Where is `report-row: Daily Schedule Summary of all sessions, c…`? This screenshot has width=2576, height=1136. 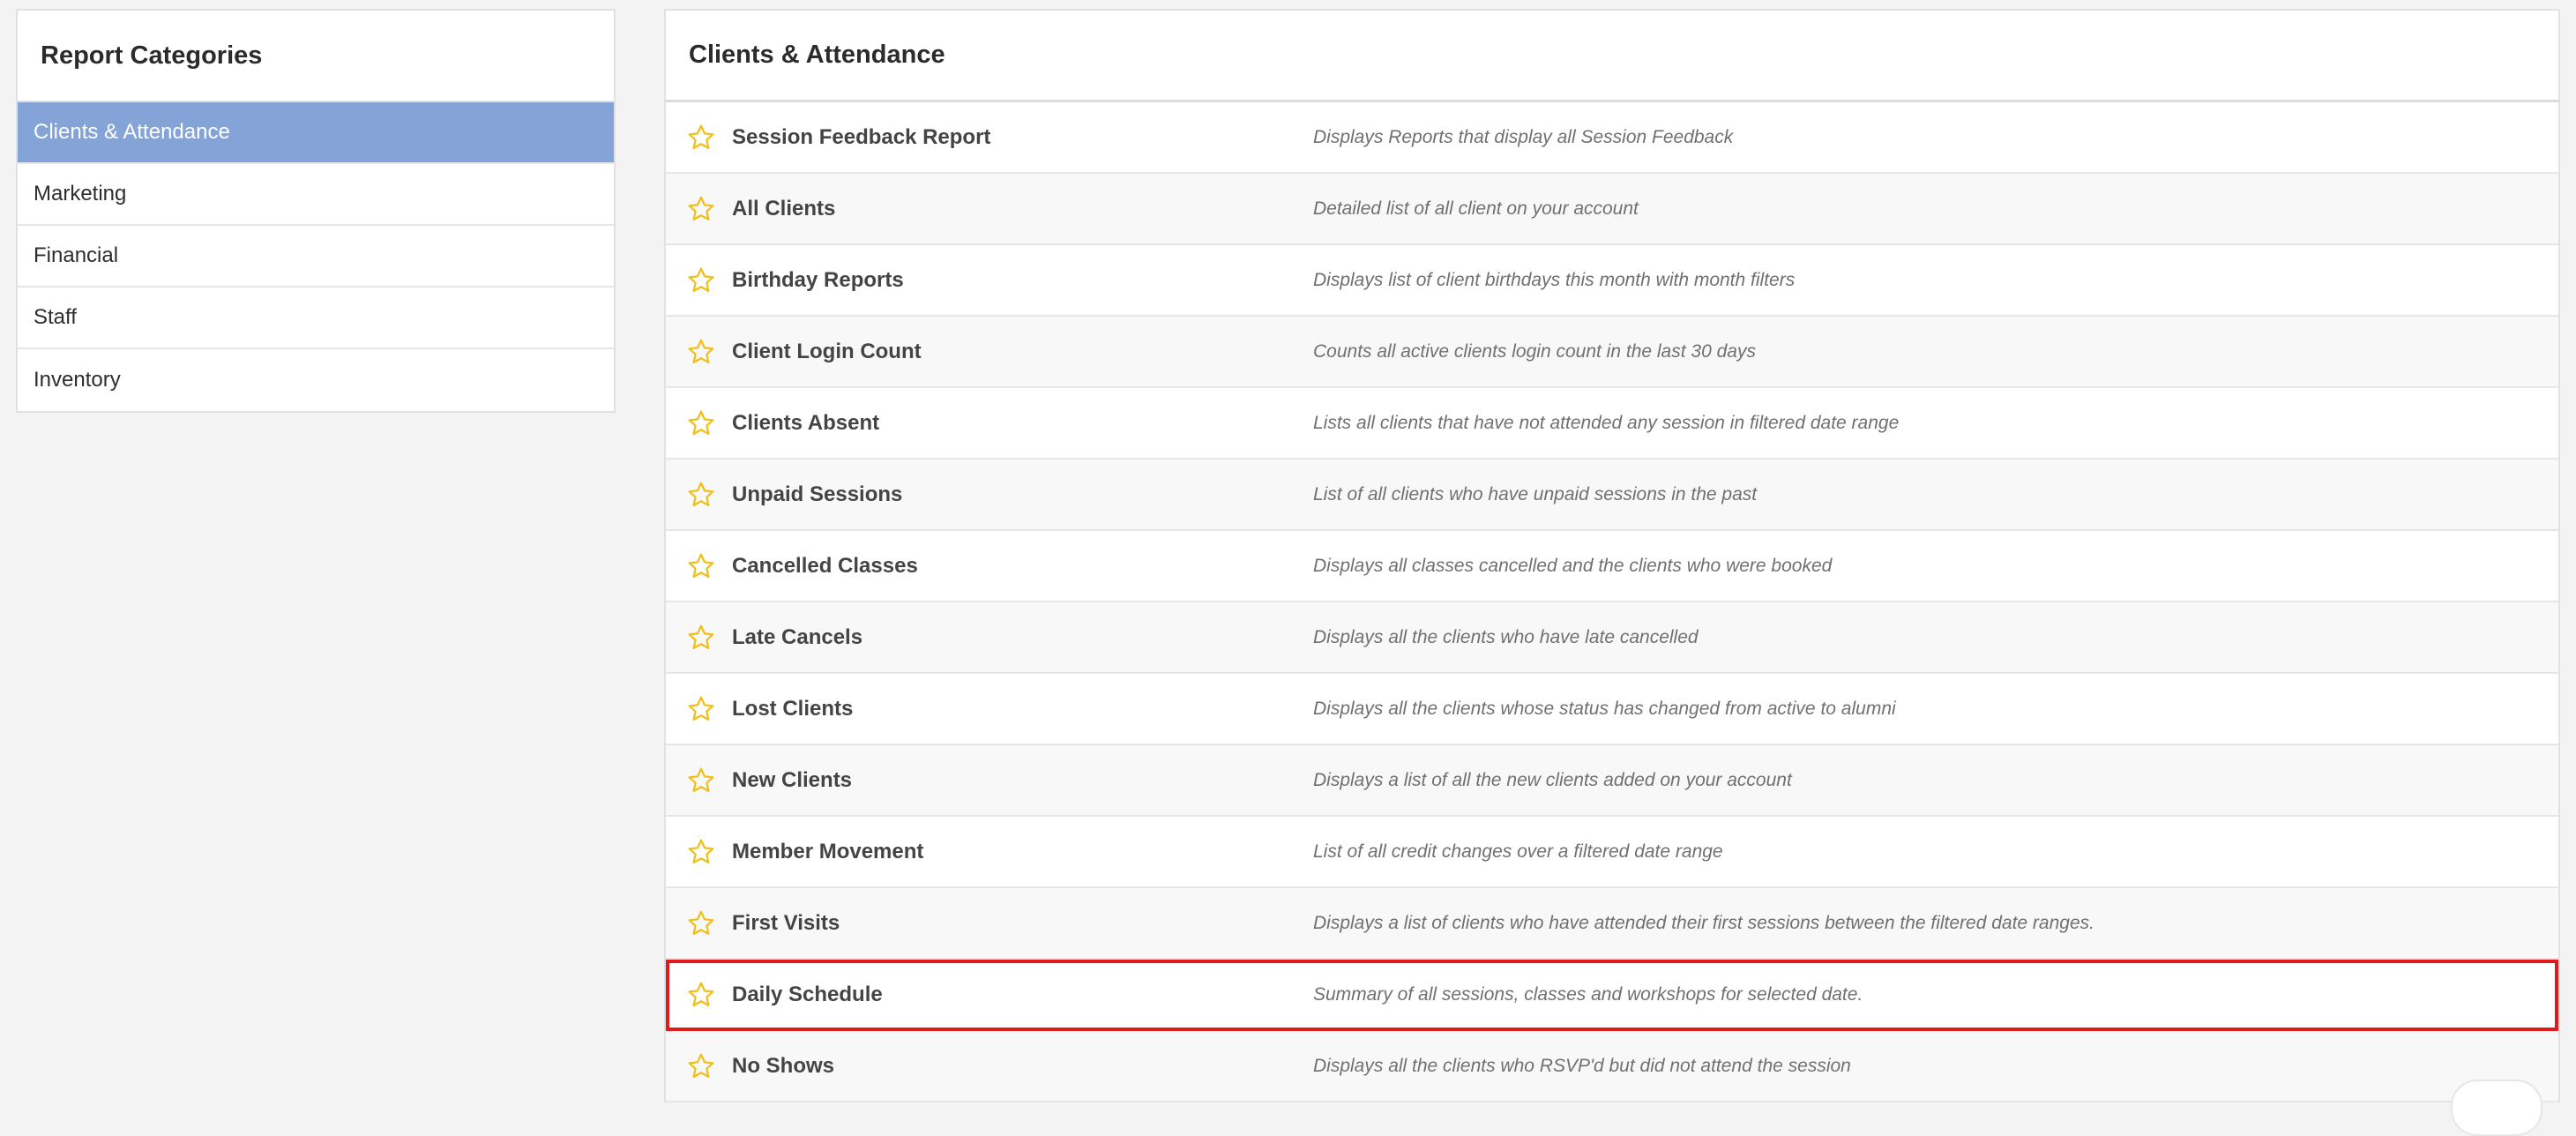 report-row: Daily Schedule Summary of all sessions, c… is located at coordinates (1612, 996).